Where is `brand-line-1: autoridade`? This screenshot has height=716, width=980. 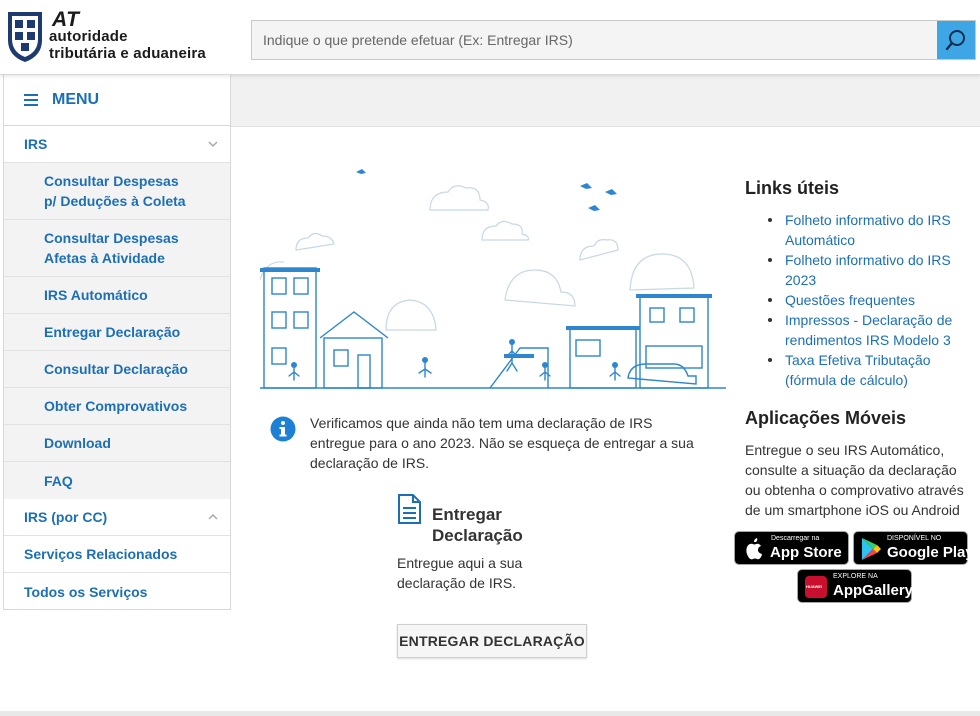
brand-line-1: autoridade is located at coordinates (88, 36).